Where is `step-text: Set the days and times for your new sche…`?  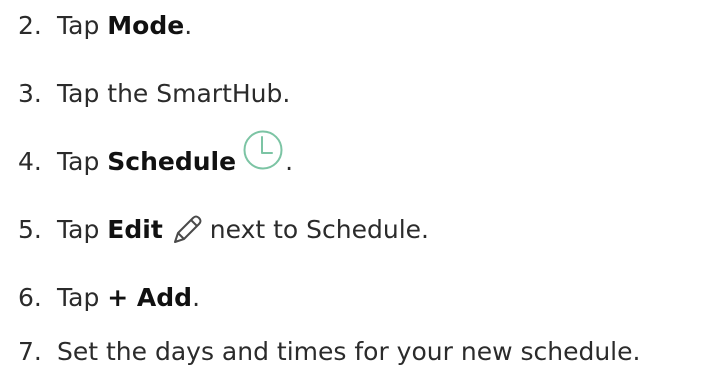 step-text: Set the days and times for your new sche… is located at coordinates (349, 351).